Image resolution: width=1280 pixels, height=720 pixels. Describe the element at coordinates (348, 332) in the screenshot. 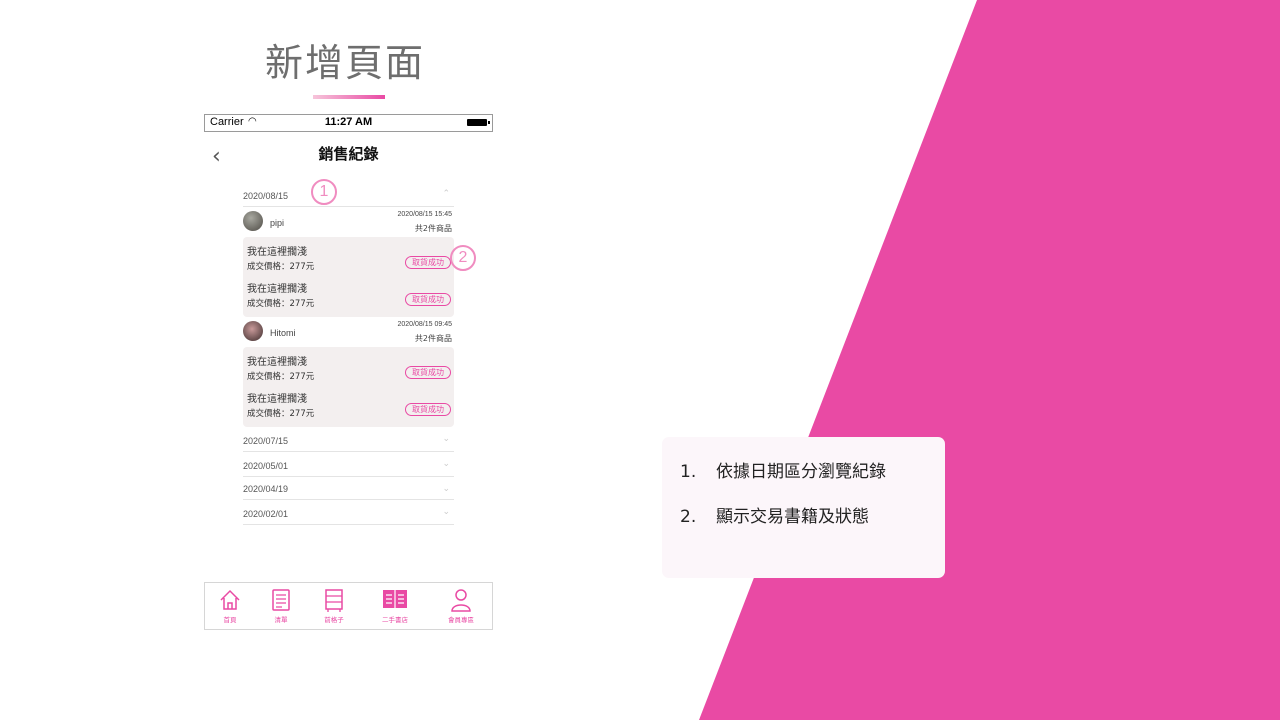

I see `order-header: Hitomi 2020/08/15 09:45 共2件商品` at that location.